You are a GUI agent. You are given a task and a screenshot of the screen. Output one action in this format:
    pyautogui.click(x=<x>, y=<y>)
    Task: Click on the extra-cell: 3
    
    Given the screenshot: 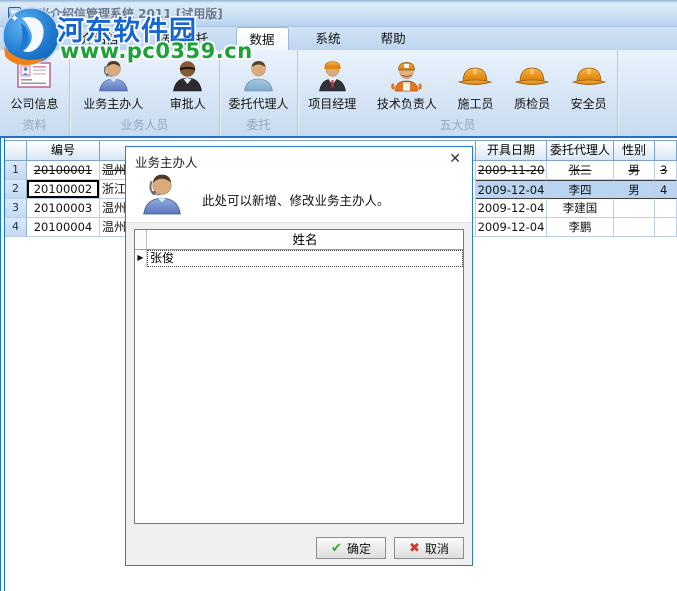 What is the action you would take?
    pyautogui.click(x=666, y=170)
    